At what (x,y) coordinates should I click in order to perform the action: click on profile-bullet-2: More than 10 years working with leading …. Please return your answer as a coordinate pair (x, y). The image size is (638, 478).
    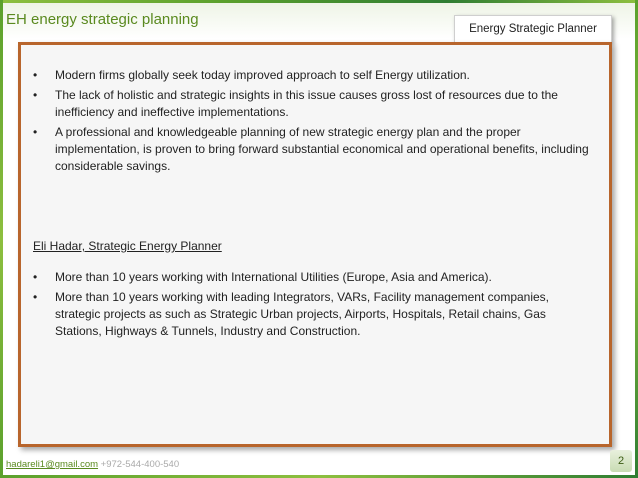
    Looking at the image, I should click on (307, 314).